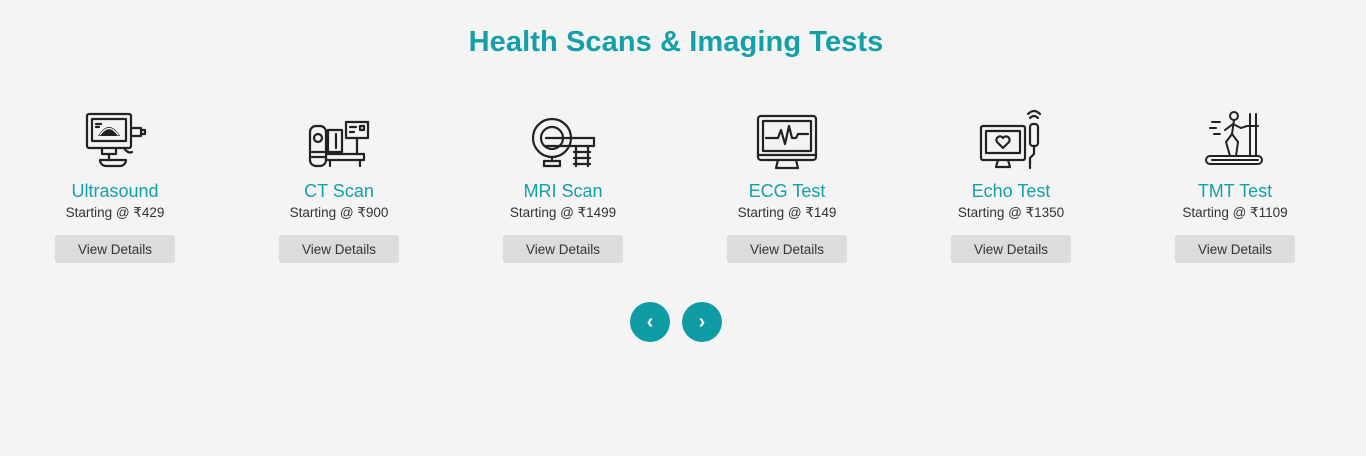 The height and width of the screenshot is (456, 1366). What do you see at coordinates (787, 191) in the screenshot?
I see `card-title: ECG Test` at bounding box center [787, 191].